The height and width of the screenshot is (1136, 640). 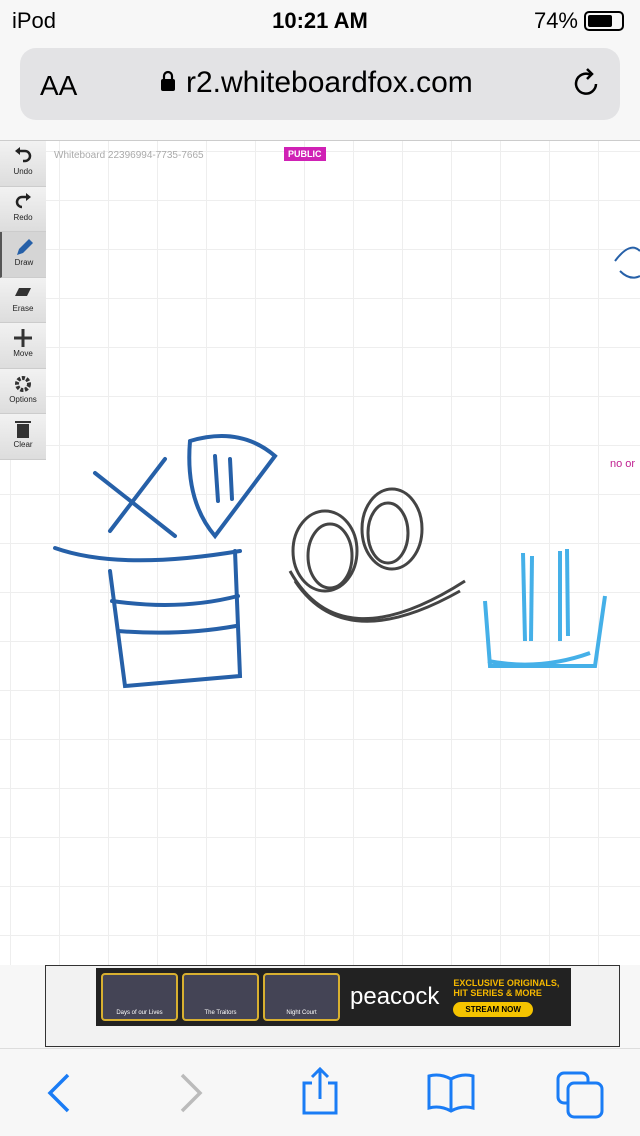 I want to click on erase-button: Erase, so click(x=23, y=300).